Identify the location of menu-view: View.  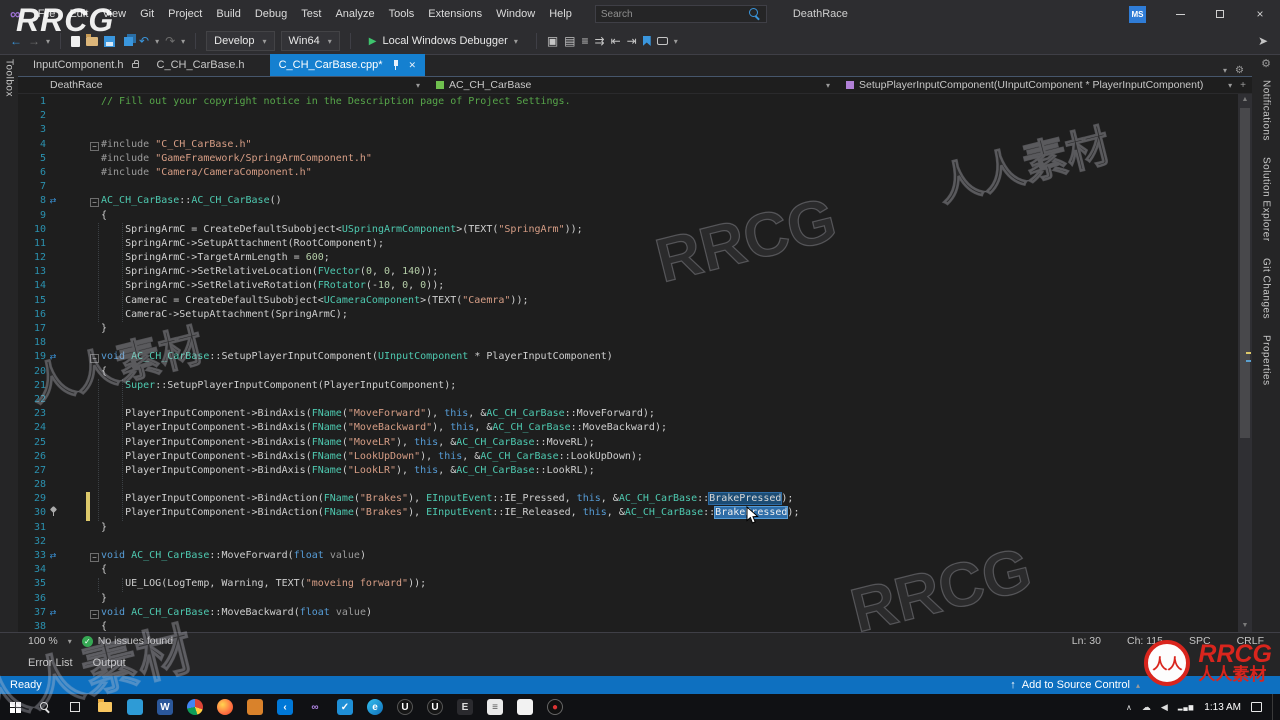
(114, 14).